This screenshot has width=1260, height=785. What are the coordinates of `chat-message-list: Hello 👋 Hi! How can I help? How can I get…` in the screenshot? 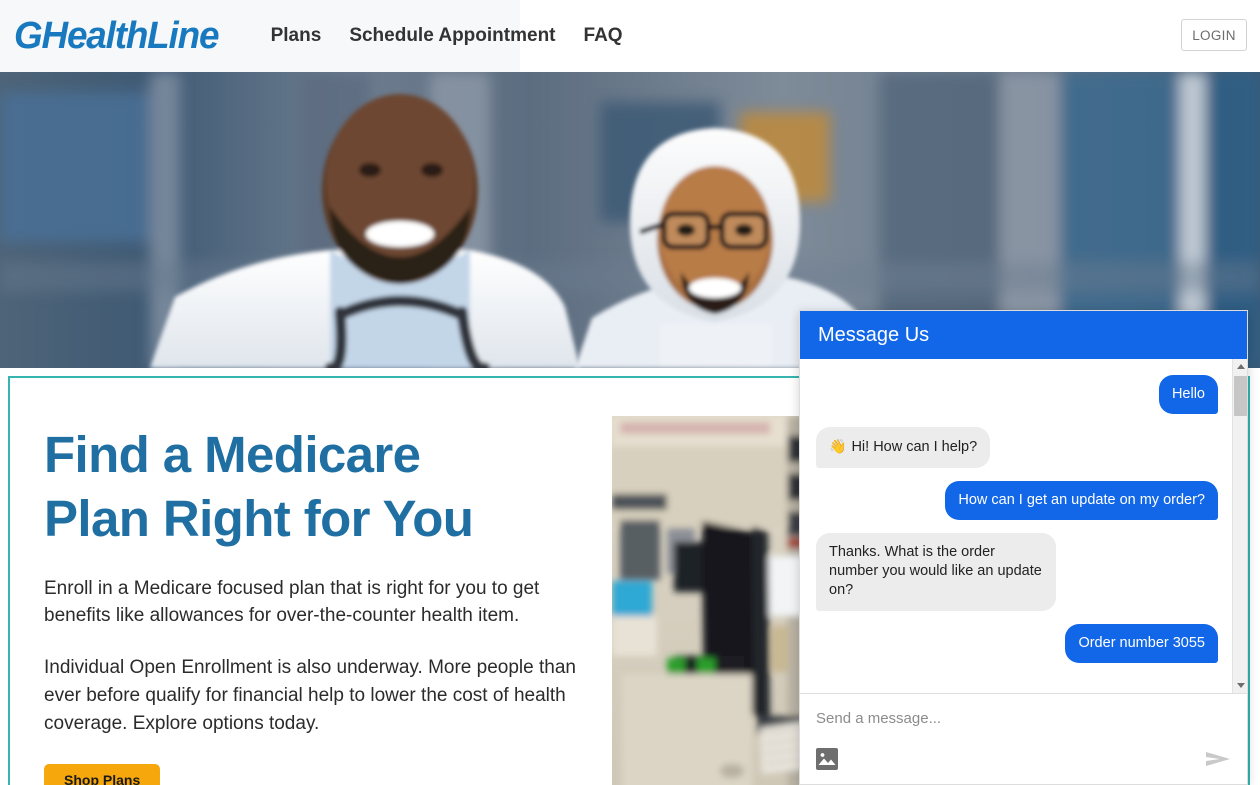 It's located at (1016, 526).